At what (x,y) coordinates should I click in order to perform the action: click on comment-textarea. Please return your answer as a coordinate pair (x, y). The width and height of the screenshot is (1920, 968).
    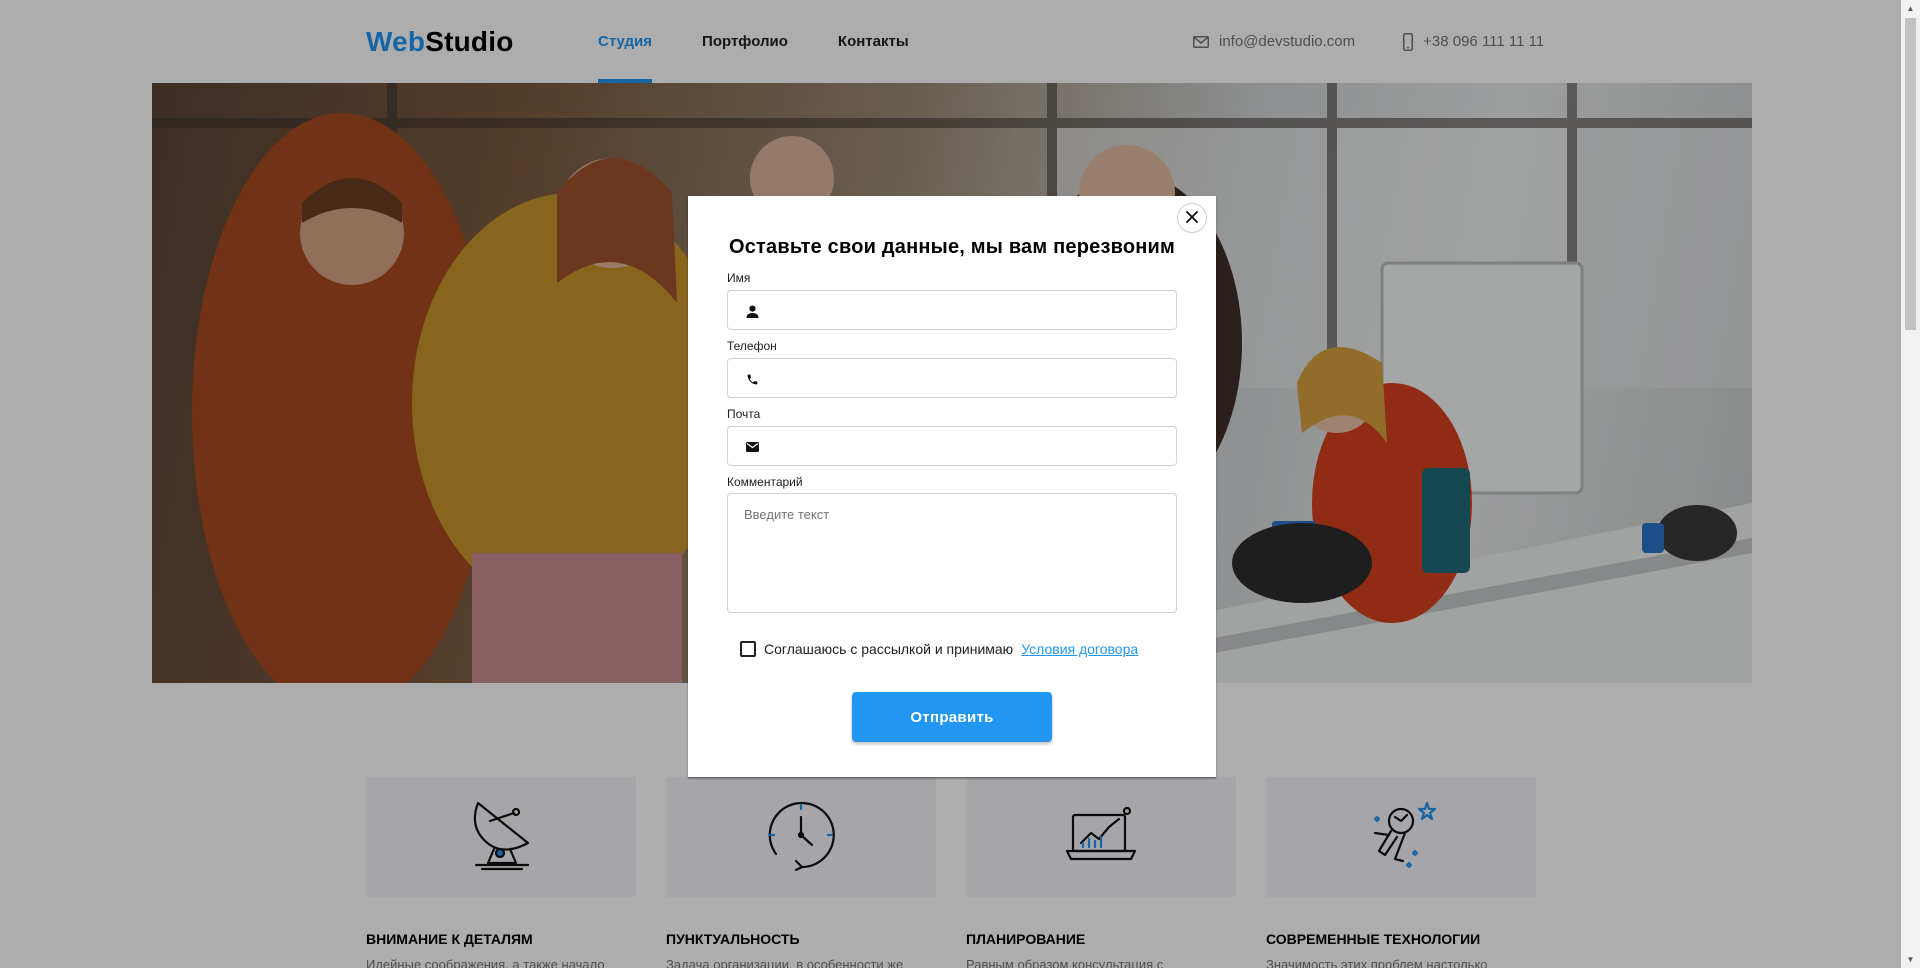
    Looking at the image, I should click on (952, 553).